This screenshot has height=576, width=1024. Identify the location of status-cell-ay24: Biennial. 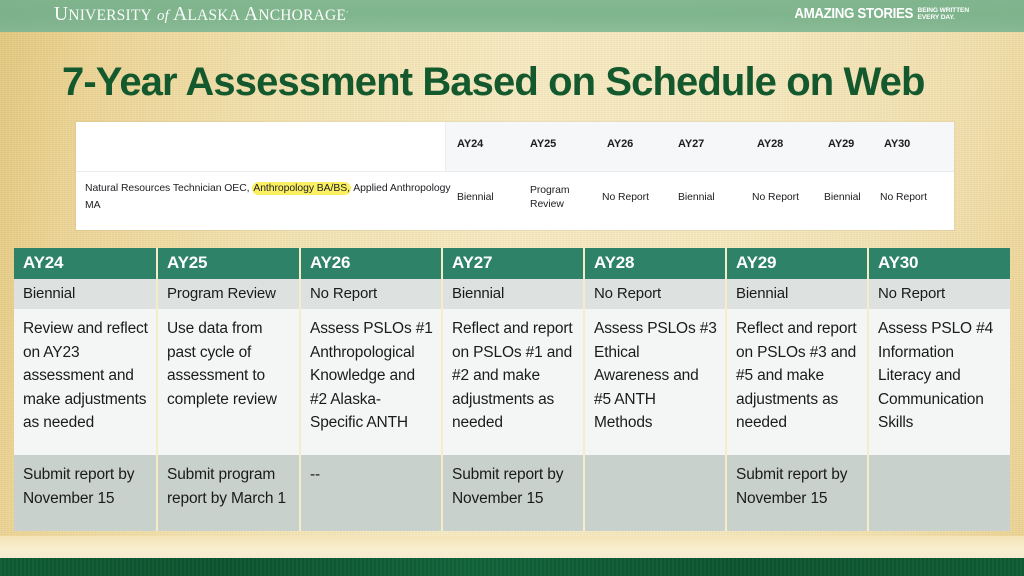
(86, 294).